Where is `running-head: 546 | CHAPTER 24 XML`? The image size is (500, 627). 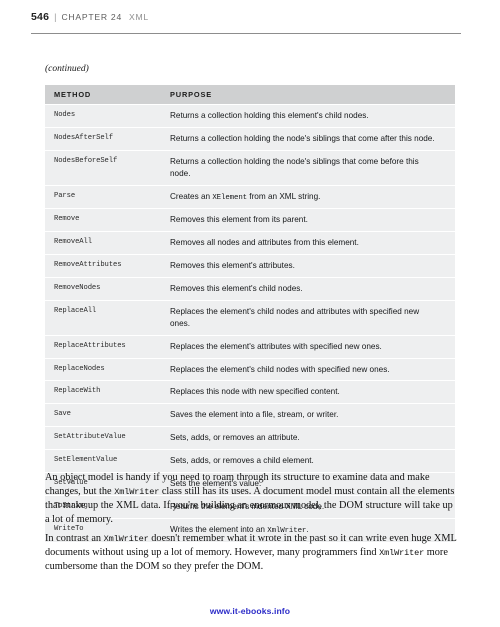 running-head: 546 | CHAPTER 24 XML is located at coordinates (246, 17).